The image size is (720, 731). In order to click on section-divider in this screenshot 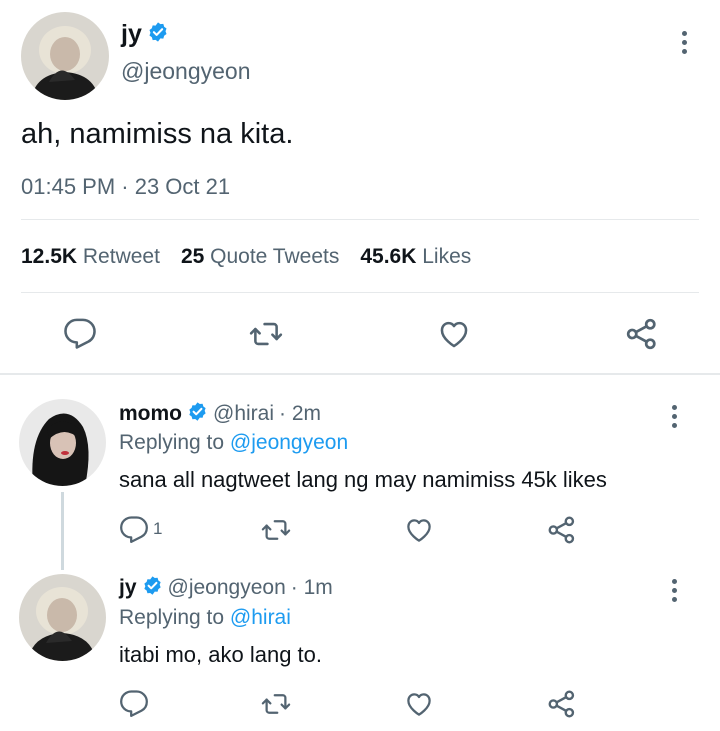, I will do `click(360, 374)`.